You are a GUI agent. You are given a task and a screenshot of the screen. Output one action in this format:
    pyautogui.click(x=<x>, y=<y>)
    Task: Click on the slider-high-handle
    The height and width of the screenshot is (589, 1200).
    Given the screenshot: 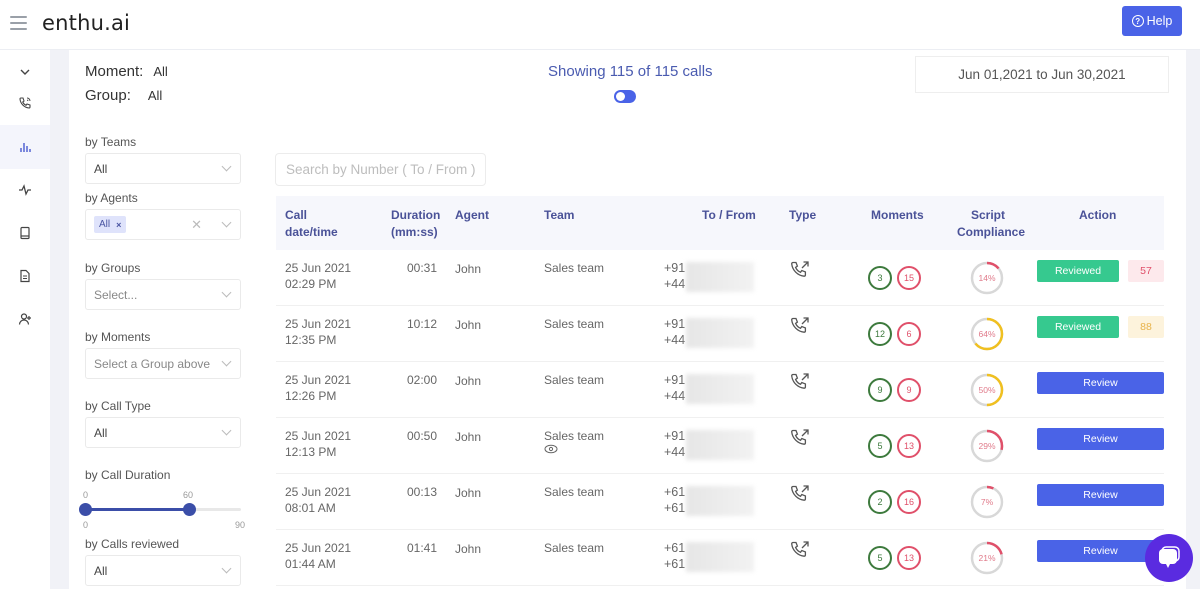 What is the action you would take?
    pyautogui.click(x=189, y=509)
    